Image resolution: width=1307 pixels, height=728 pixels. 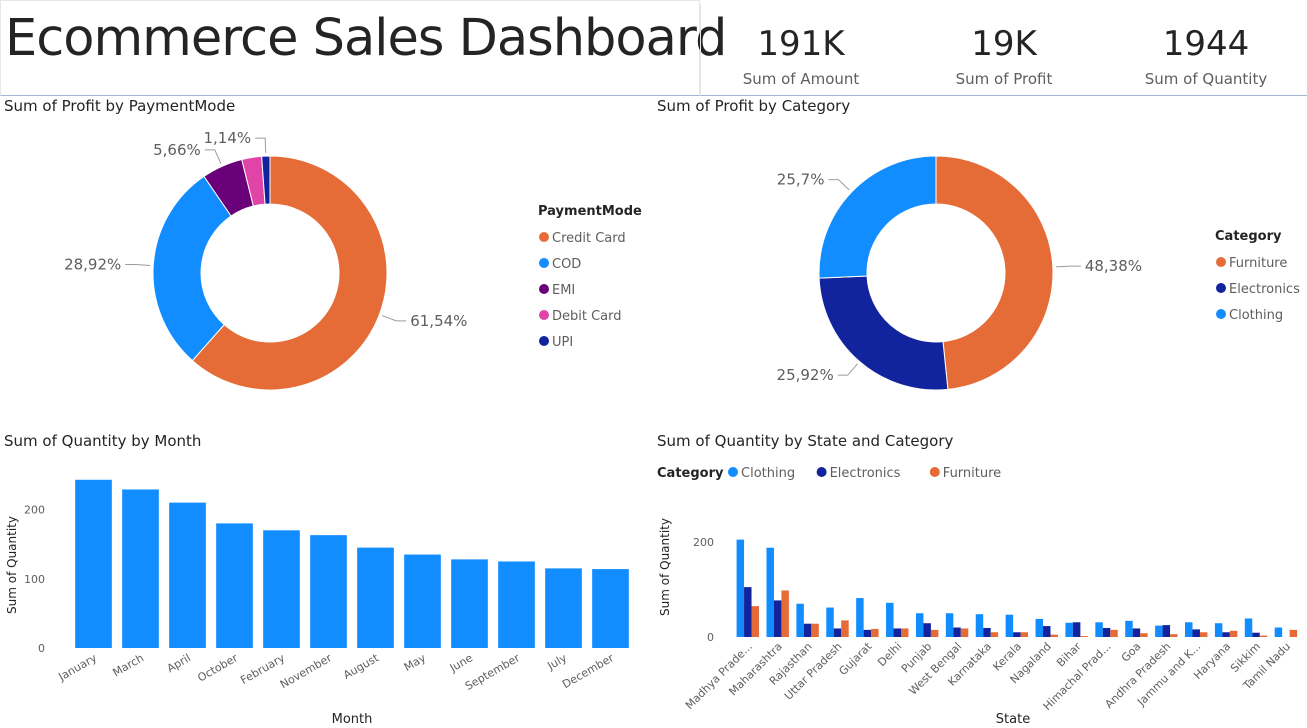 What do you see at coordinates (1106, 632) in the screenshot?
I see `bar-himachal-prad-electronics` at bounding box center [1106, 632].